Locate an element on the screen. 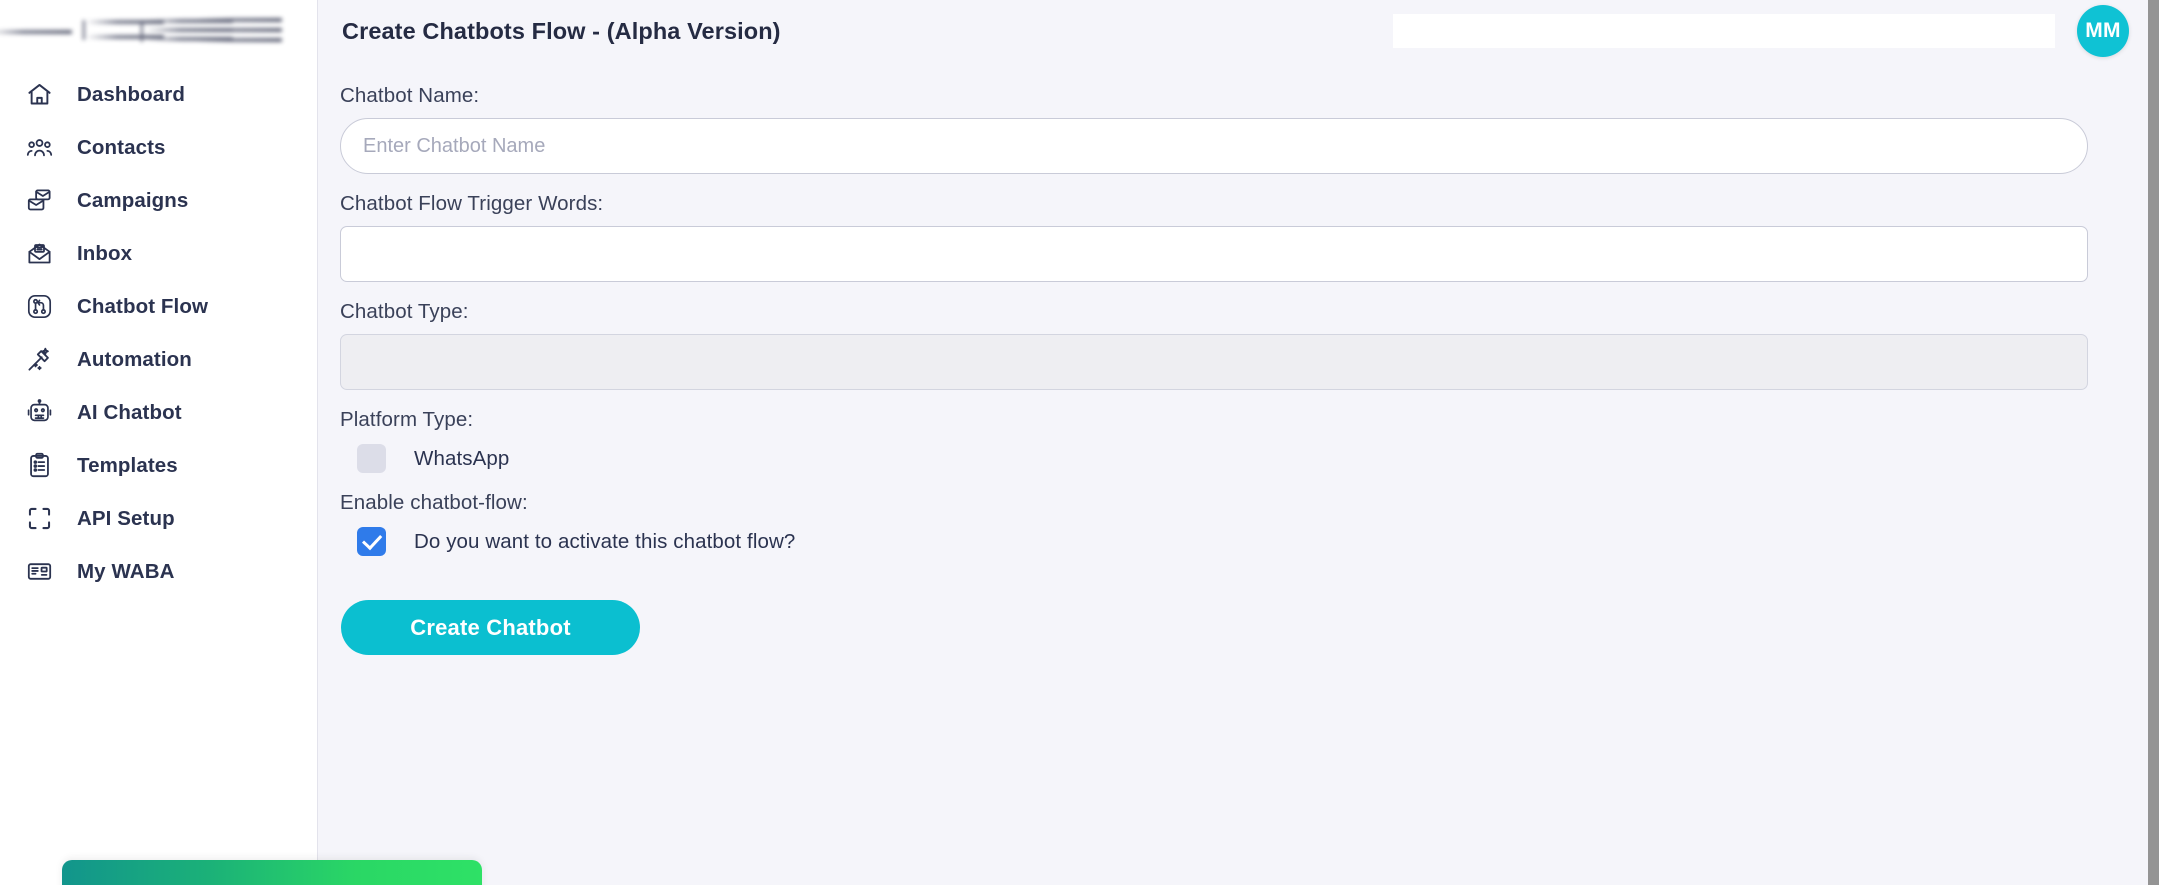 The width and height of the screenshot is (2159, 885). api-frame-icon is located at coordinates (39, 519).